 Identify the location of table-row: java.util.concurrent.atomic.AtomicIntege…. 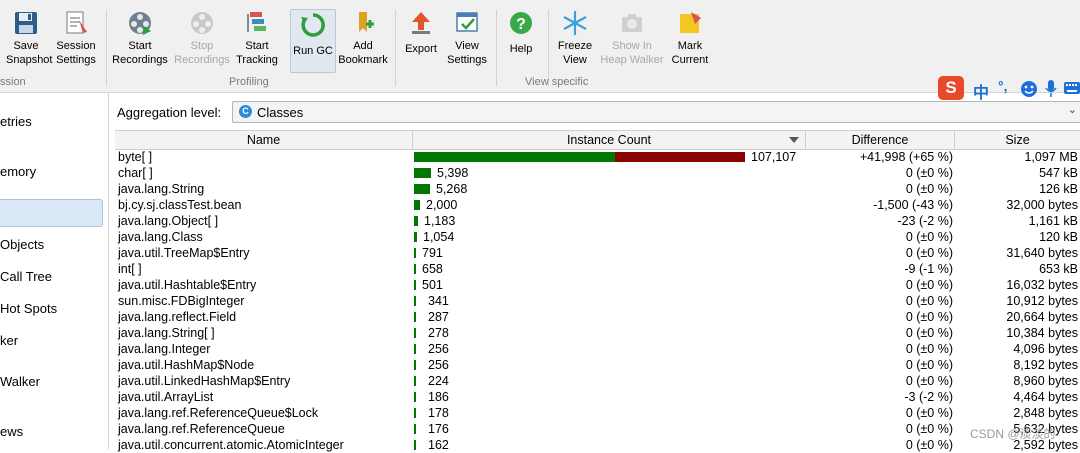
(597, 445).